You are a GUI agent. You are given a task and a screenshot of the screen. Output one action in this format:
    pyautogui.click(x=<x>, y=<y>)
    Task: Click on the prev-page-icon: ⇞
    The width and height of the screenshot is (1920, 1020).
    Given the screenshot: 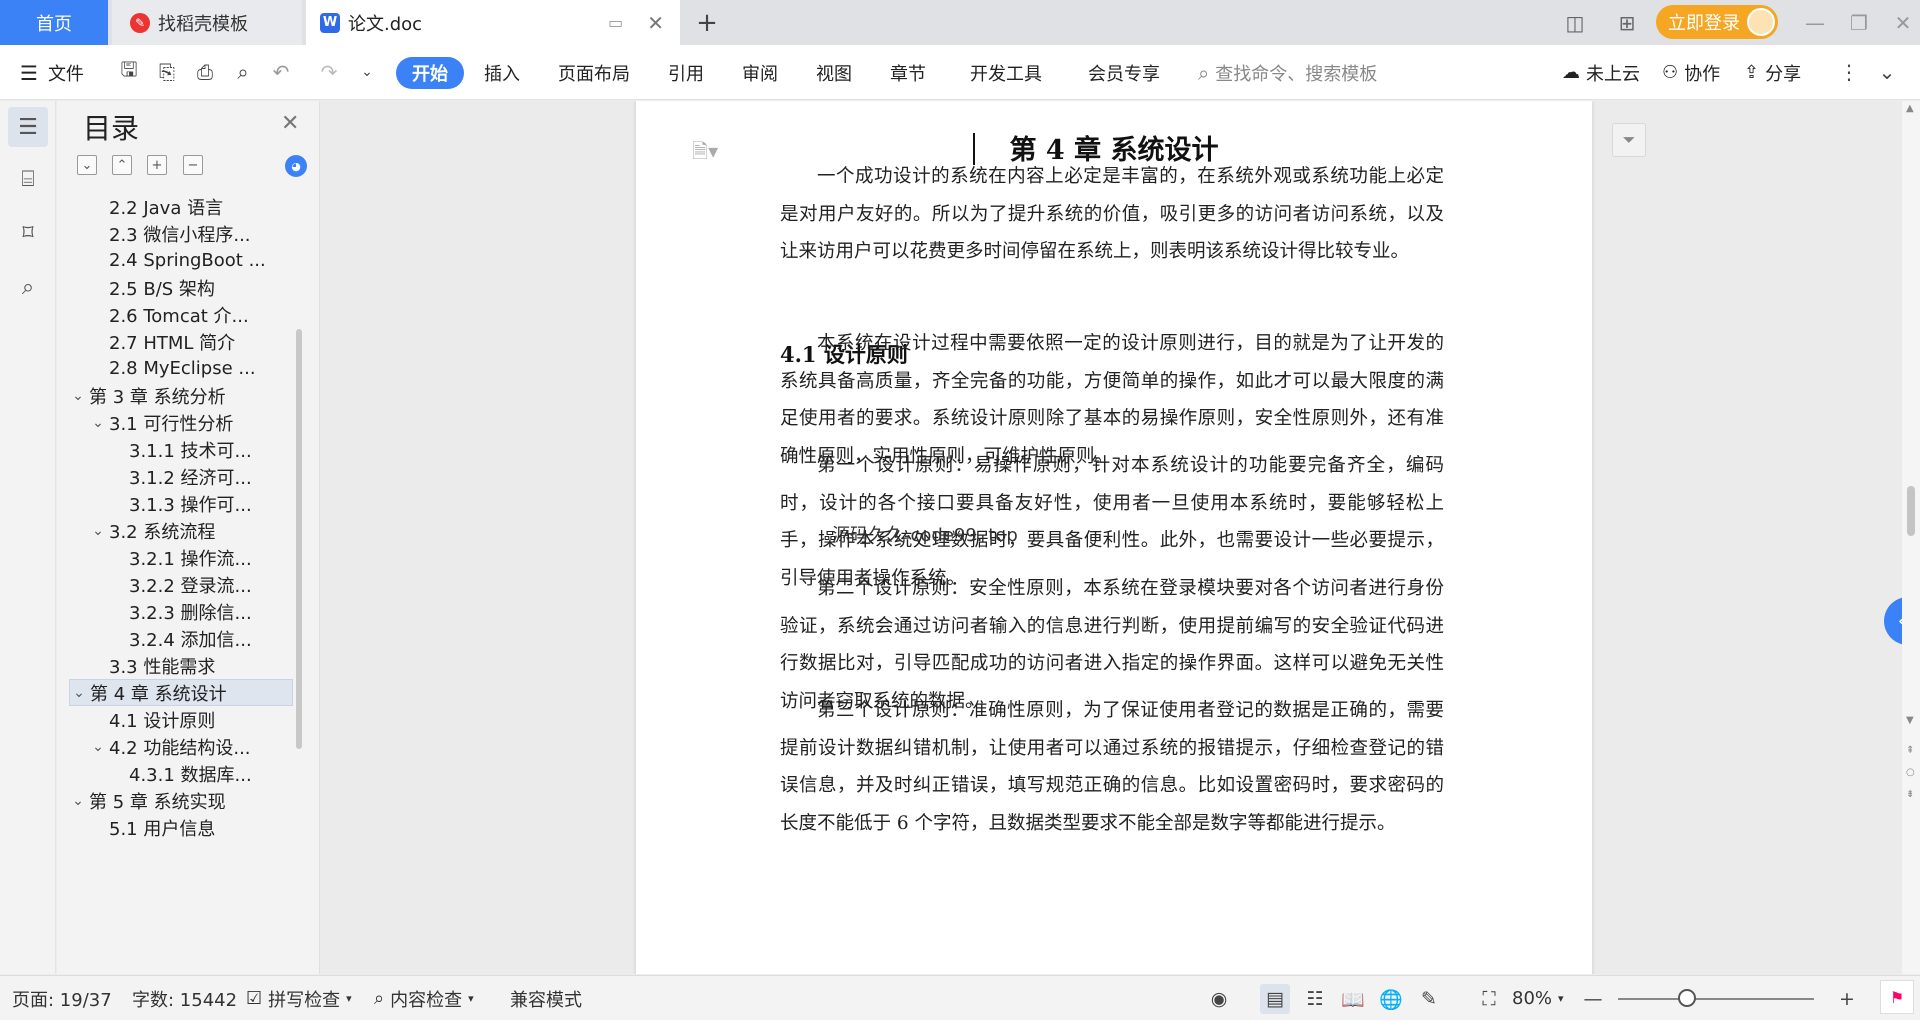 What is the action you would take?
    pyautogui.click(x=1910, y=750)
    